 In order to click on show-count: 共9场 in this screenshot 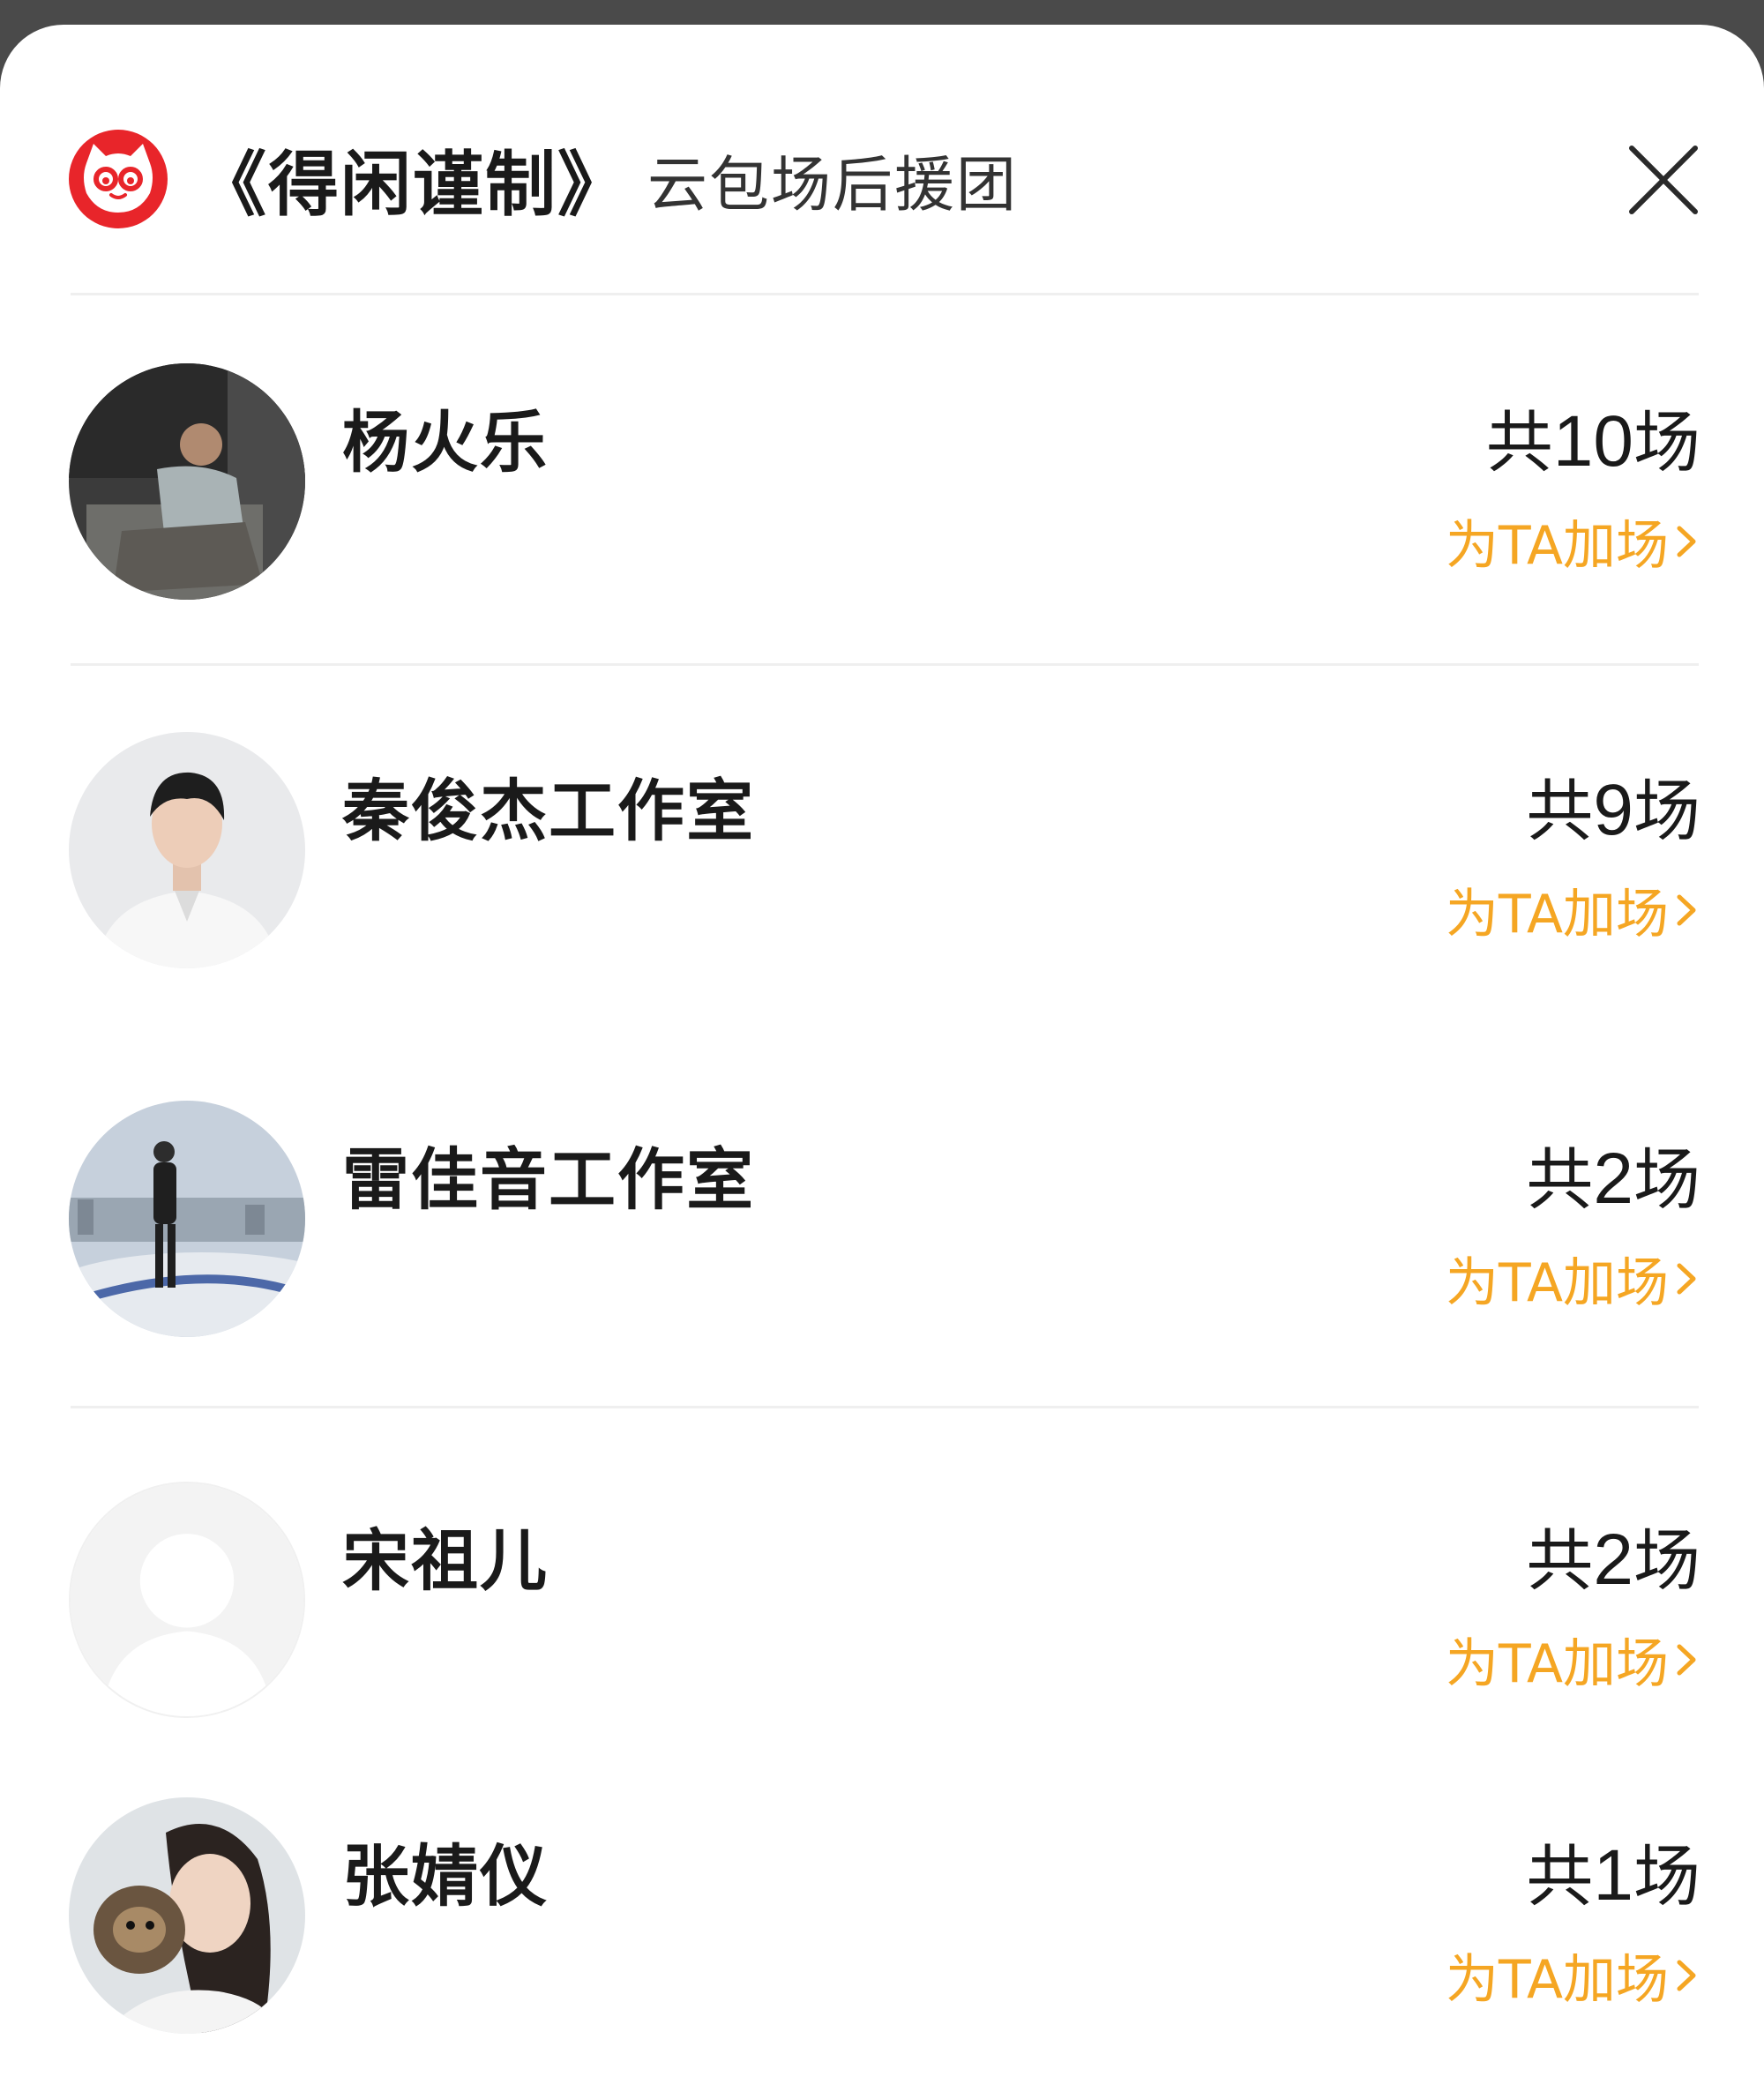, I will do `click(1613, 806)`.